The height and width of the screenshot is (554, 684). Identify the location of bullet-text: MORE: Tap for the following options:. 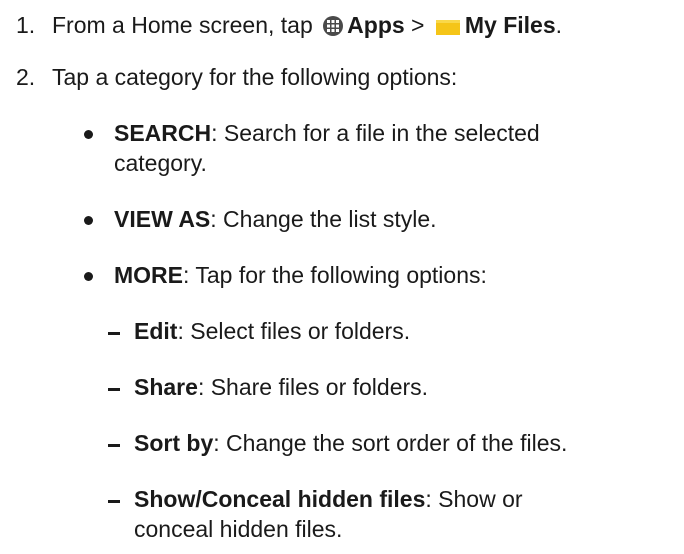
(374, 275).